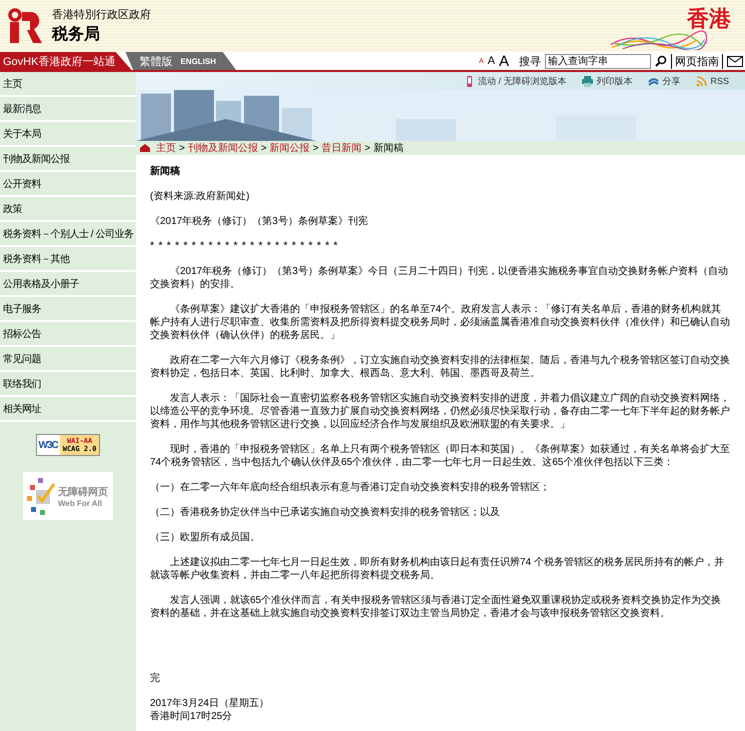  What do you see at coordinates (440, 322) in the screenshot?
I see `paragraph: 《条例草案》建议扩大香港的「申报税务管辖区」的名单至74个。政府发言人表示：「修订有关名单后，香港的财务机构就其帐户持有人进行尽职审查、收集所需资料及把所得资料提交税务局时，必须涵盖属香港准自动交换资料伙伴（准伙伴）和已确认自动交换资料伙伴（确认伙伴）的税务居民。」` at bounding box center [440, 322].